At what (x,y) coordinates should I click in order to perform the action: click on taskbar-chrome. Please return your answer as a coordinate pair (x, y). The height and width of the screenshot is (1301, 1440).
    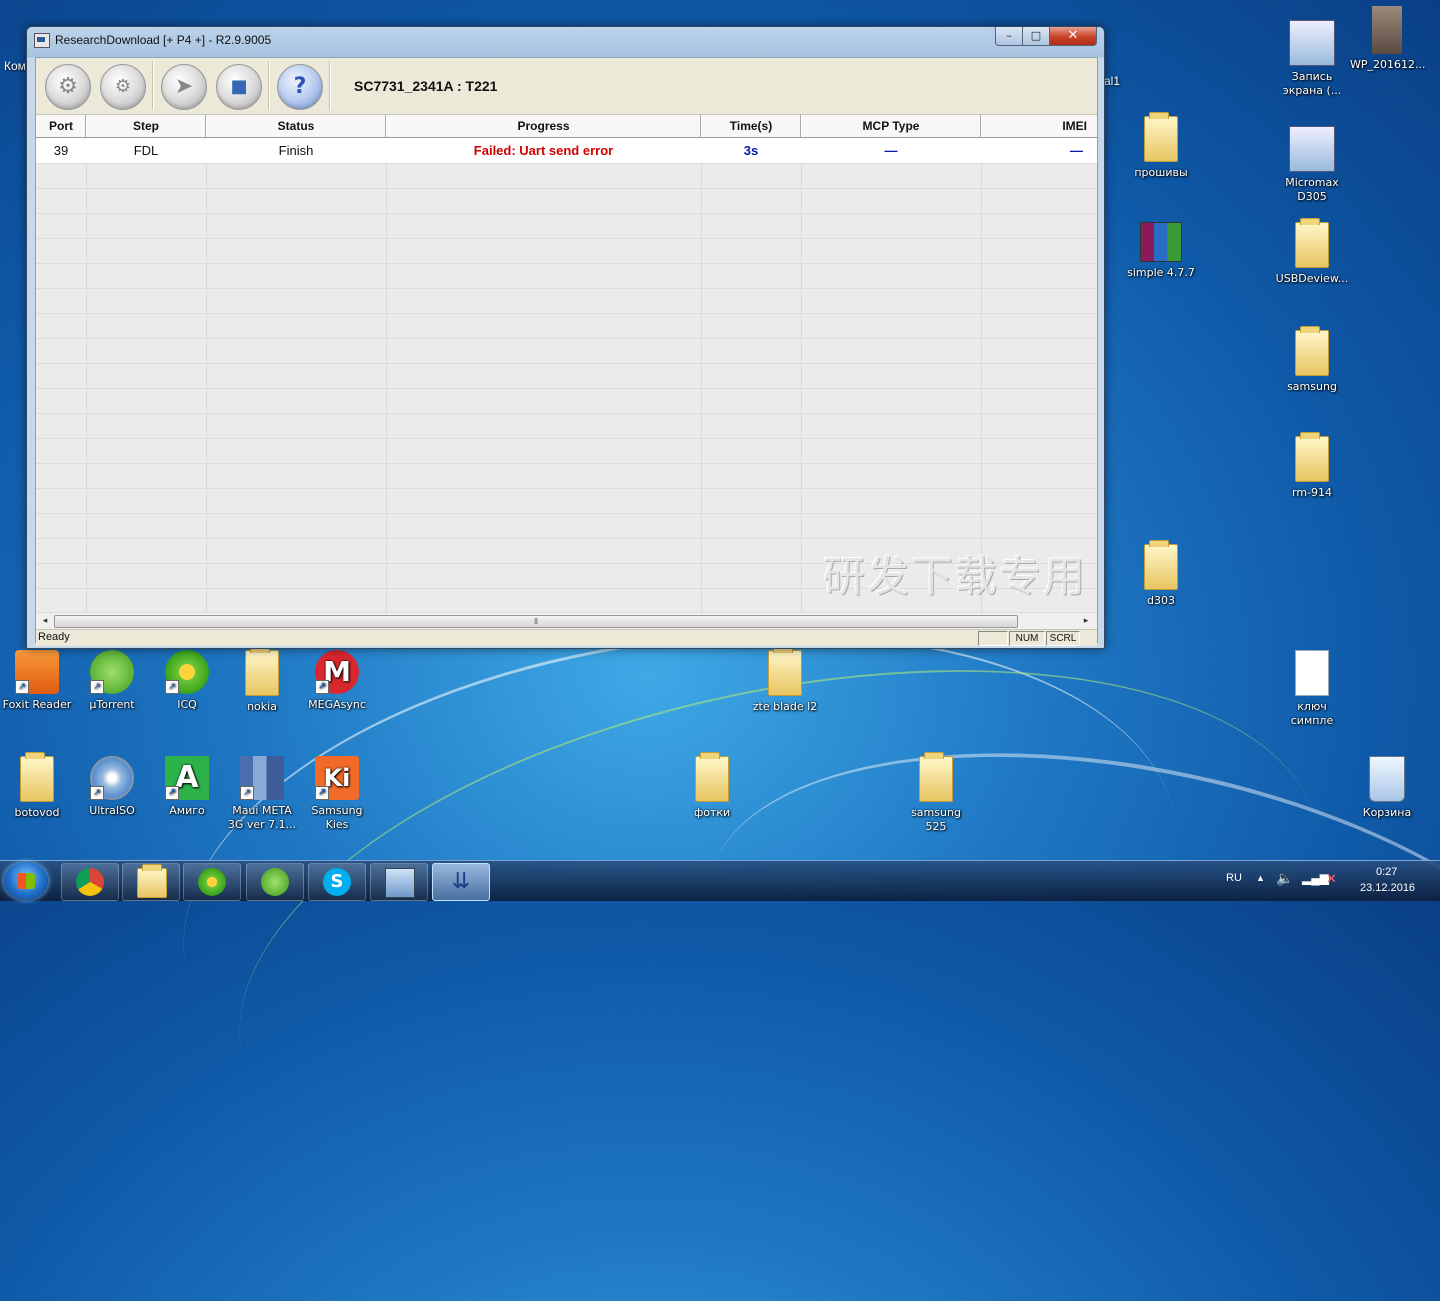
    Looking at the image, I should click on (90, 882).